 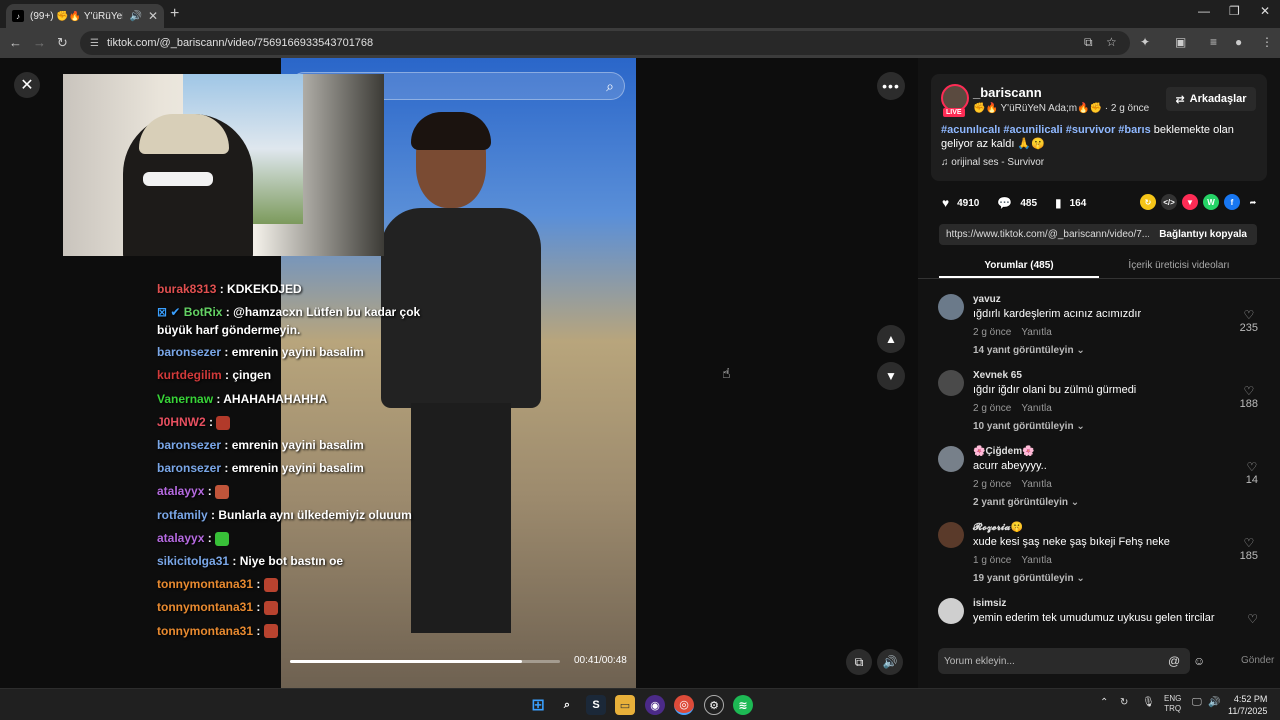 I want to click on chat-username: Vanernaw, so click(x=185, y=399).